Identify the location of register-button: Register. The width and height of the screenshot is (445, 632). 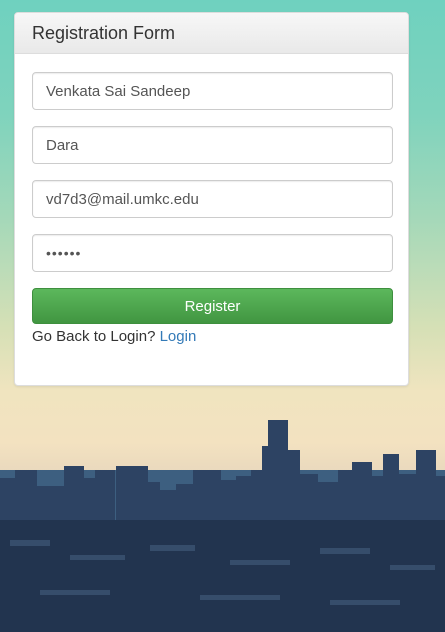
(212, 306).